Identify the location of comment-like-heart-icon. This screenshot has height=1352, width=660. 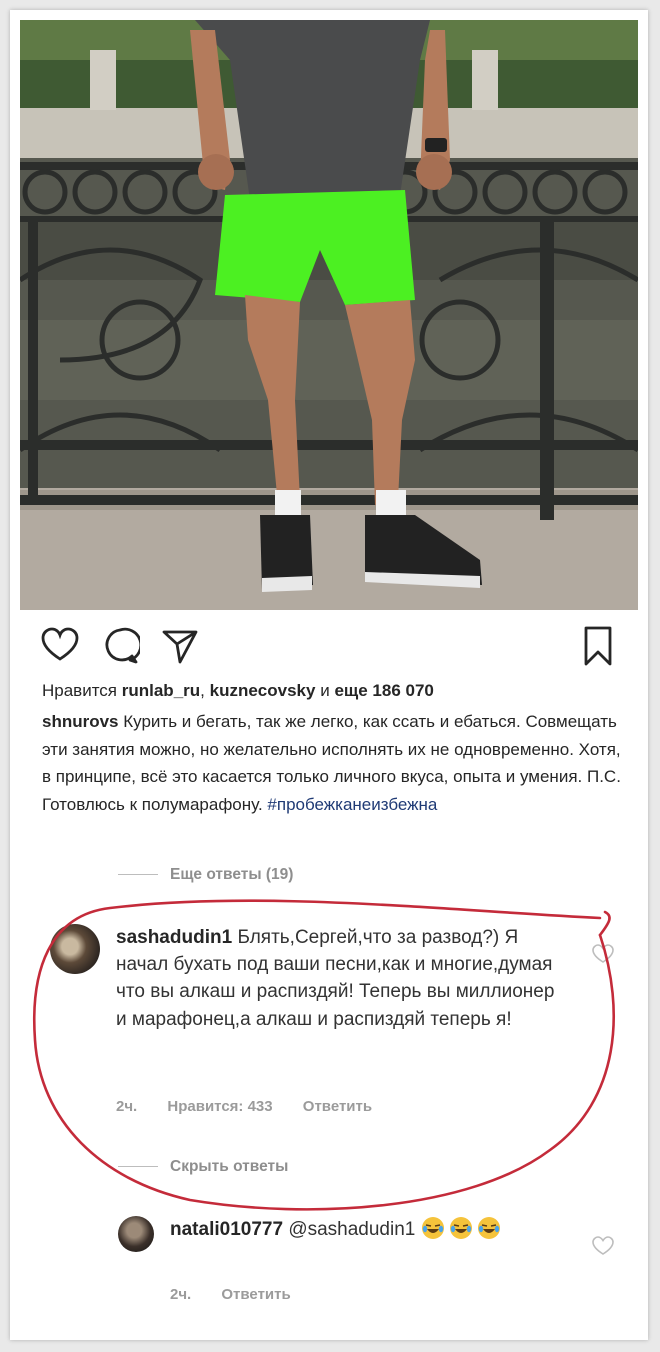
(603, 954).